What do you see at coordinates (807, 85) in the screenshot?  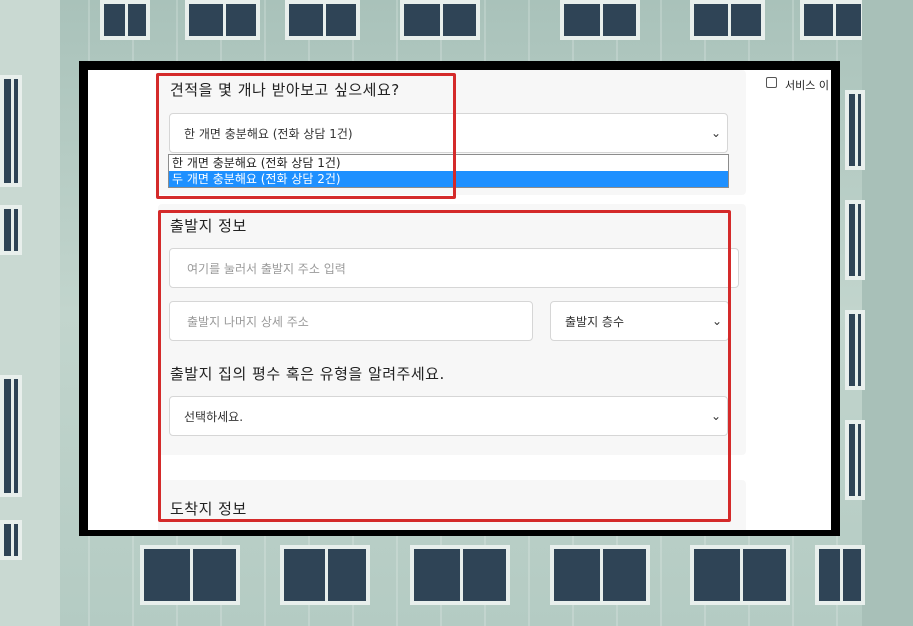 I see `service-checkbox-label: 서비스 이` at bounding box center [807, 85].